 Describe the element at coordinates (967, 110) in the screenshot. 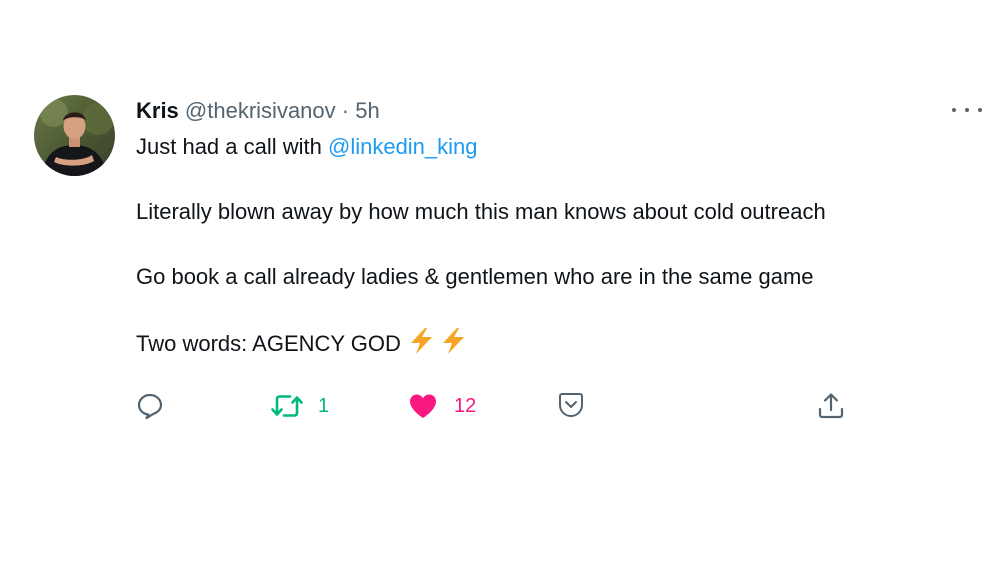

I see `more-options-icon` at that location.